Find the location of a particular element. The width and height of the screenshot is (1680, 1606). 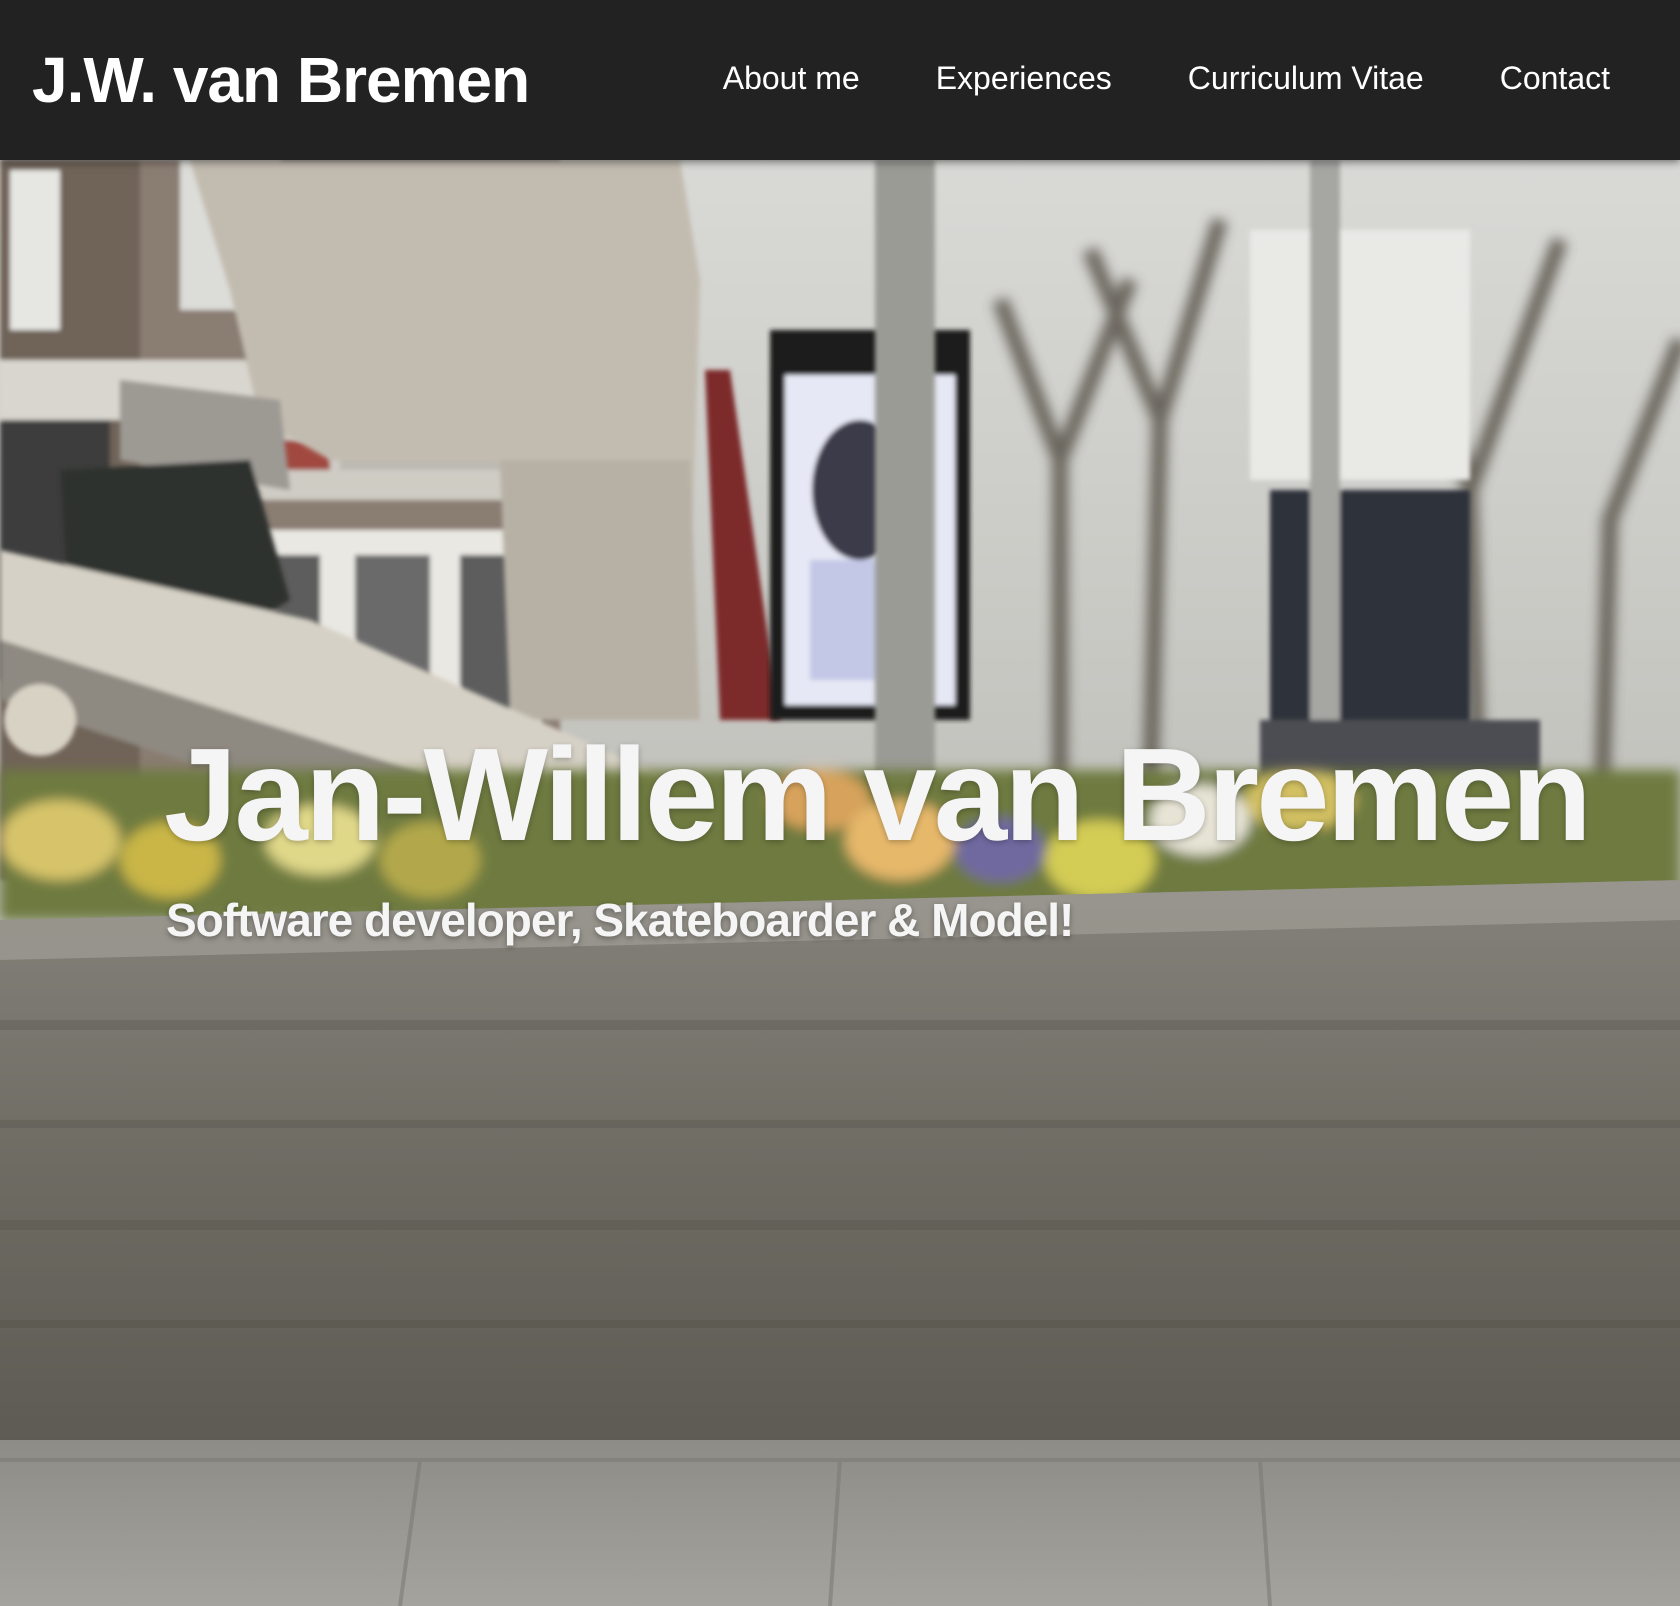

nav-link-contact: Contact is located at coordinates (1555, 78).